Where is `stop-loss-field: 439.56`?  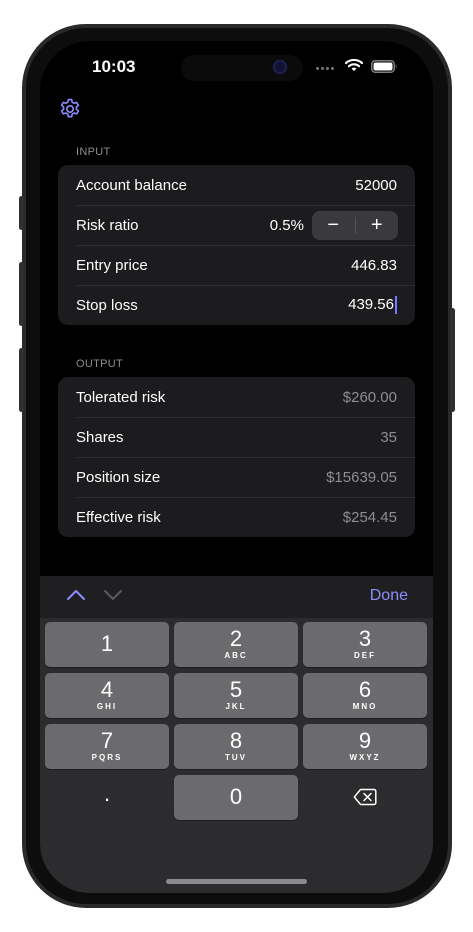
stop-loss-field: 439.56 is located at coordinates (372, 305).